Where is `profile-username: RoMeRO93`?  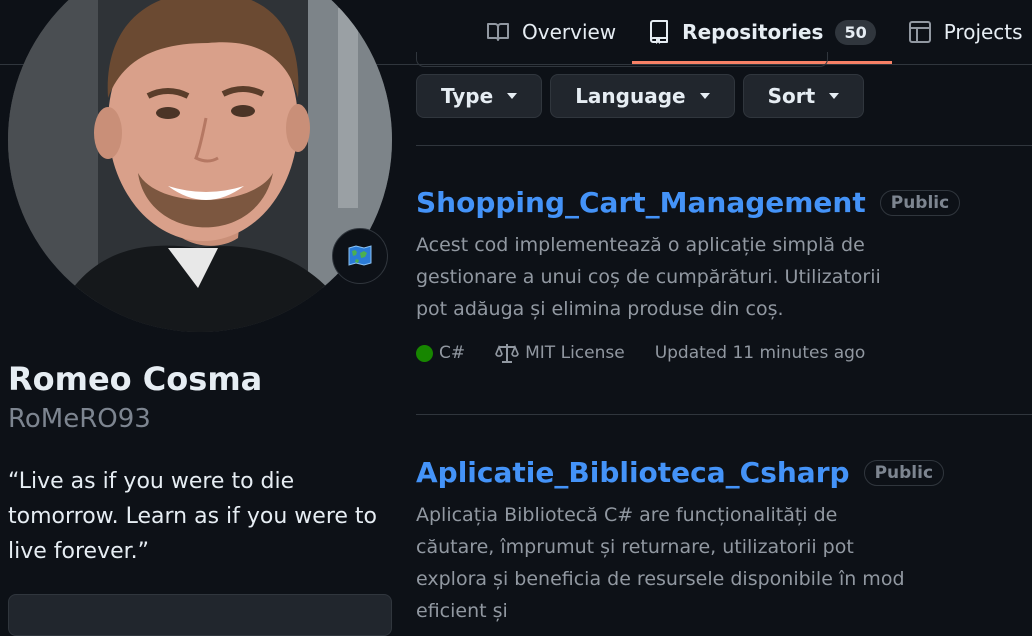
profile-username: RoMeRO93 is located at coordinates (79, 419).